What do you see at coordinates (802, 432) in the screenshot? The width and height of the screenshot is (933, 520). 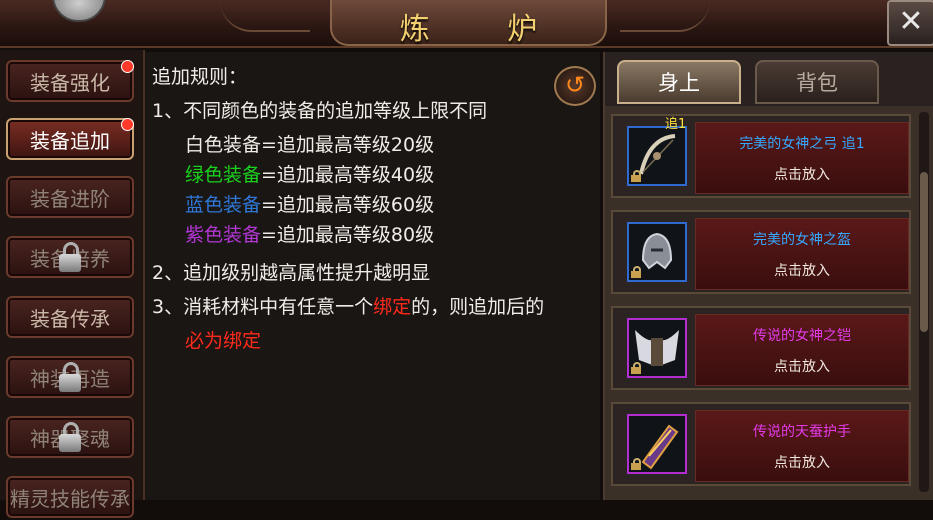 I see `item-name: 传说的天蚕护手` at bounding box center [802, 432].